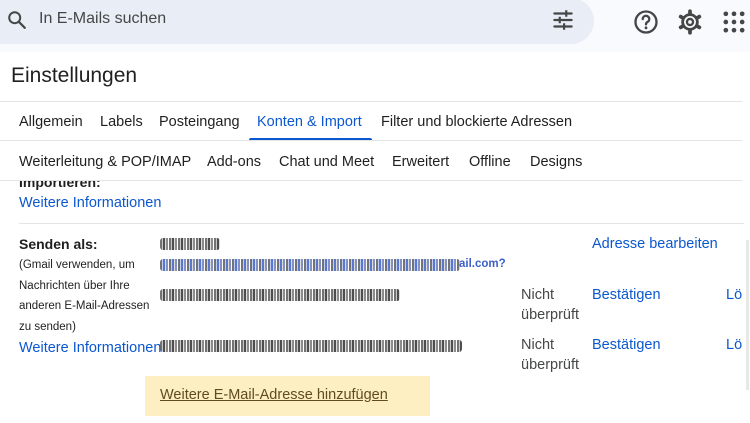 The height and width of the screenshot is (423, 750). Describe the element at coordinates (105, 162) in the screenshot. I see `tab-forwarding: Weiterleitung & POP/IMAP` at that location.